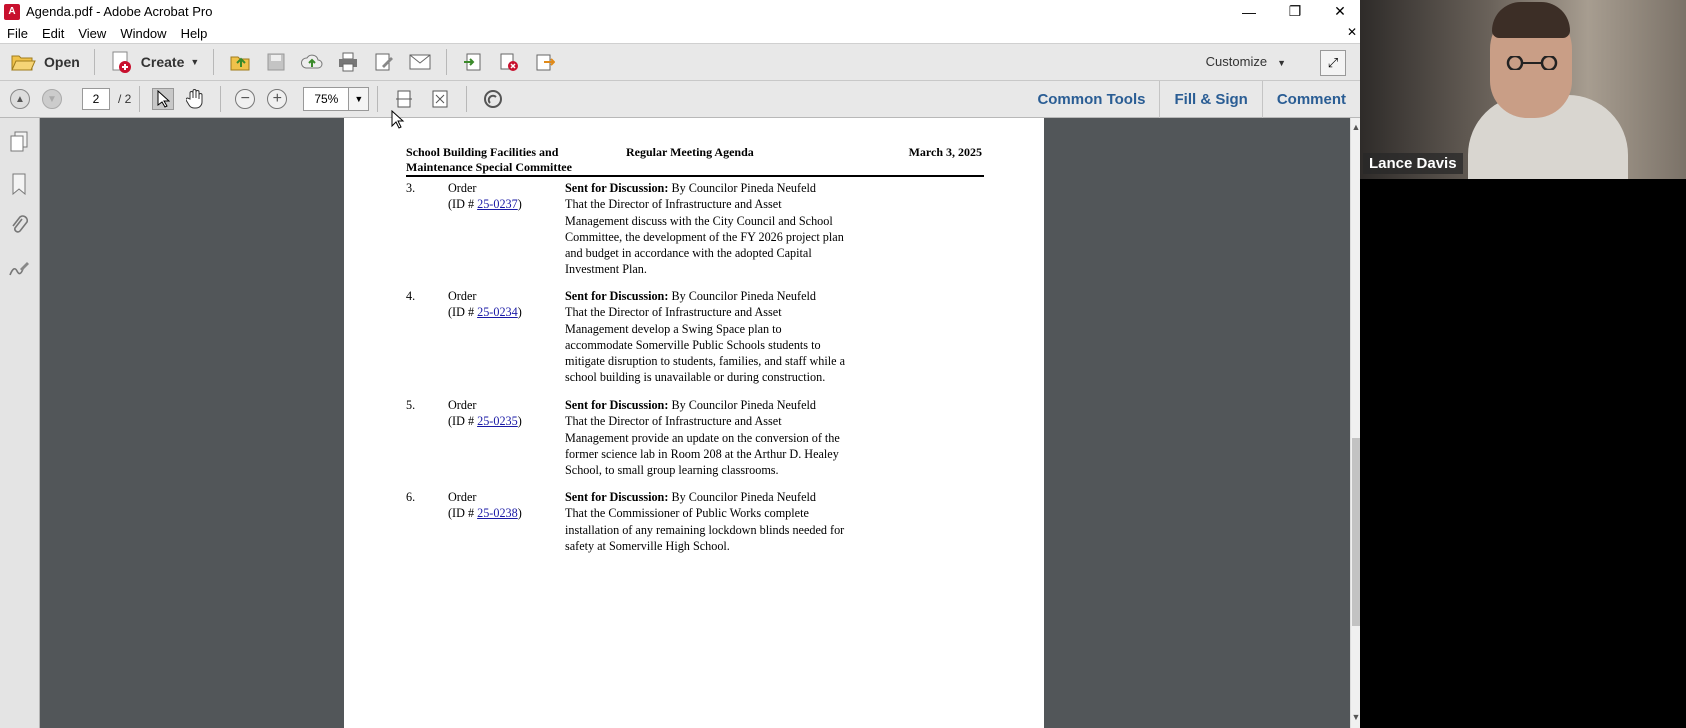 The image size is (1686, 728). Describe the element at coordinates (945, 152) in the screenshot. I see `meeting-date: March 3, 2025` at that location.